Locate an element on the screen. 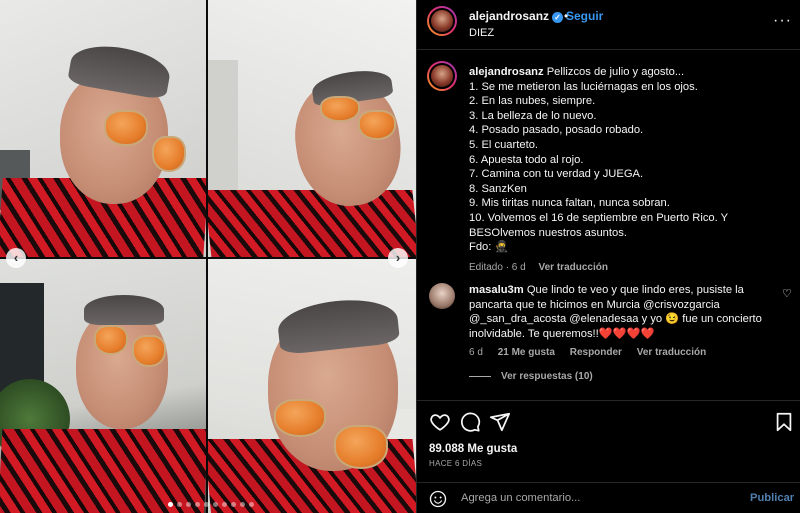  caption-username: alejandrosanz is located at coordinates (506, 72).